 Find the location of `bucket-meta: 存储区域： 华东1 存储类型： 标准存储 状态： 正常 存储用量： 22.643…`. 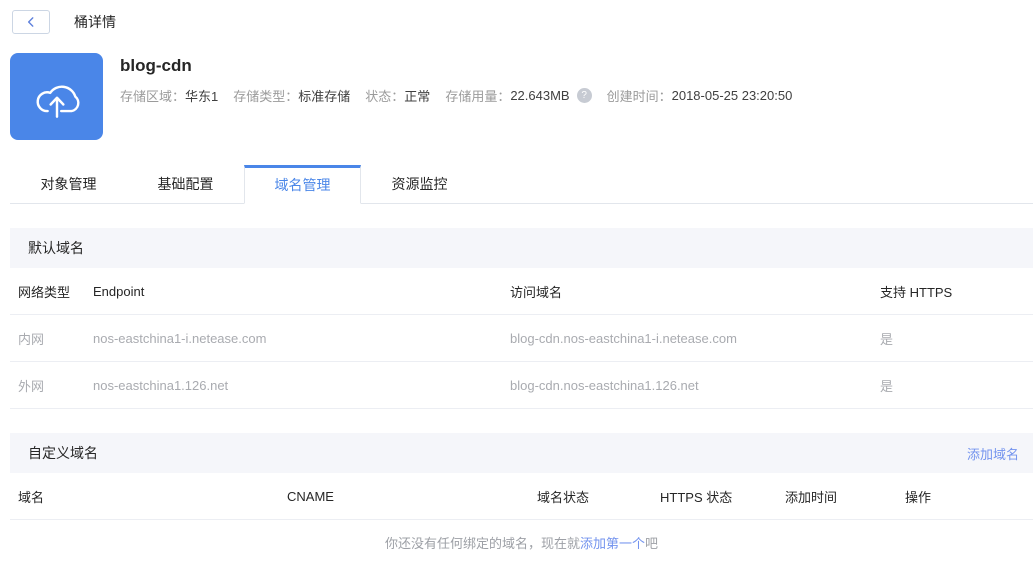

bucket-meta: 存储区域： 华东1 存储类型： 标准存储 状态： 正常 存储用量： 22.643… is located at coordinates (463, 95).